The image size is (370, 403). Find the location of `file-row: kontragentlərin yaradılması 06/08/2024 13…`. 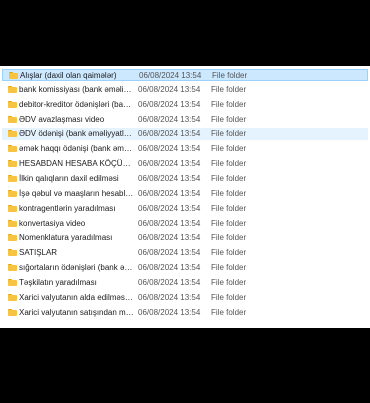

file-row: kontragentlərin yaradılması 06/08/2024 13… is located at coordinates (185, 209).